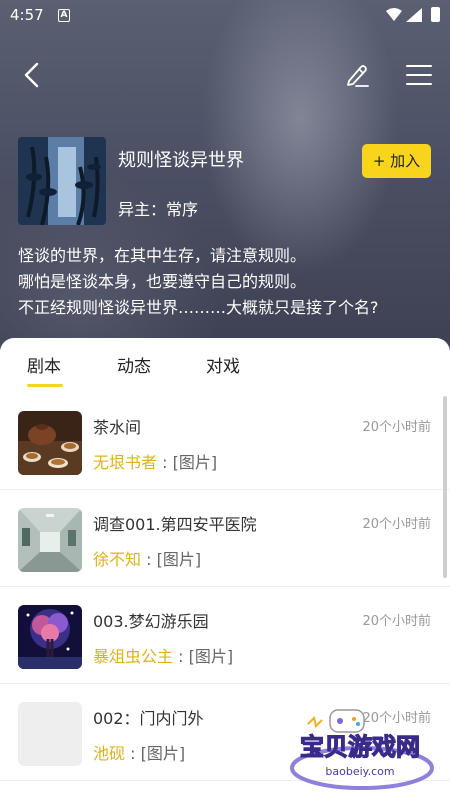 This screenshot has width=450, height=800. Describe the element at coordinates (359, 771) in the screenshot. I see `watermark-url: baobeiy.com` at that location.